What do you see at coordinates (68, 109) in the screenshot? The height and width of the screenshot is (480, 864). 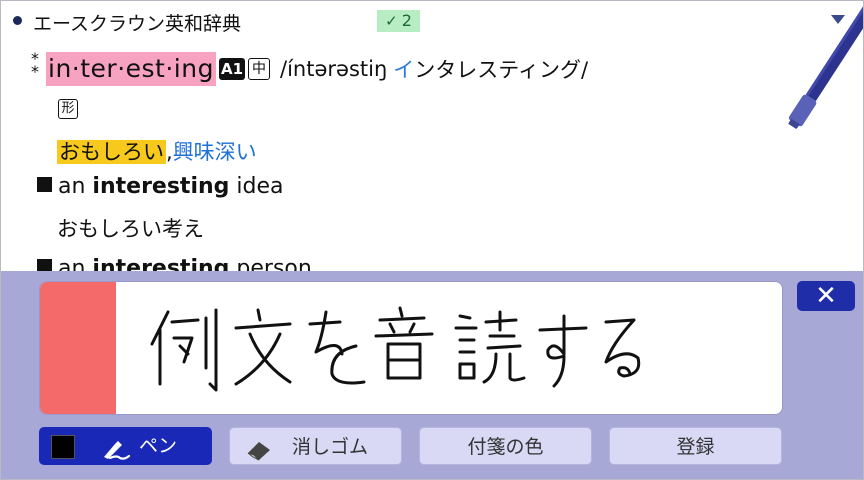 I see `part-of-speech-badge: 形` at bounding box center [68, 109].